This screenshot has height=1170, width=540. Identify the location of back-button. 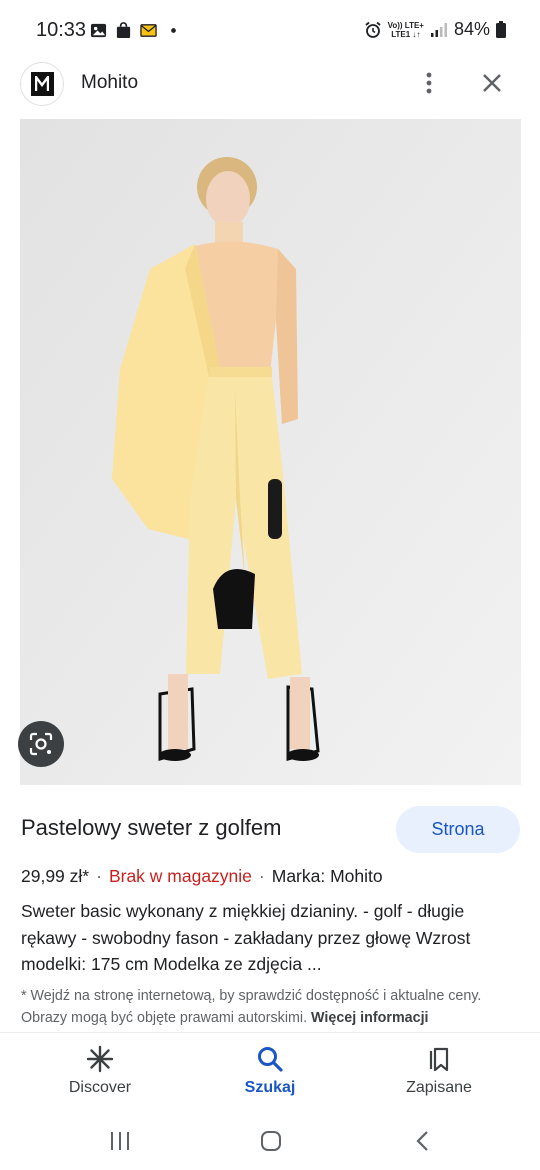
(423, 1141).